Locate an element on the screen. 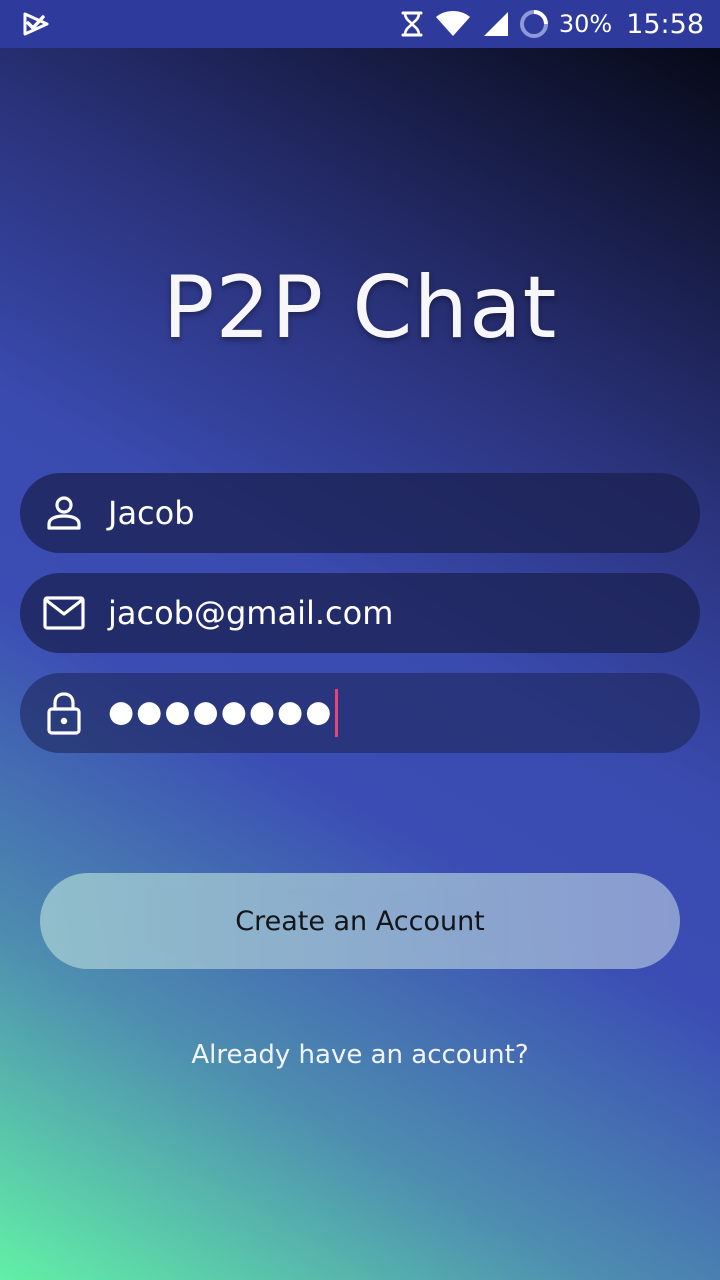  app-title: P2P Chat is located at coordinates (360, 308).